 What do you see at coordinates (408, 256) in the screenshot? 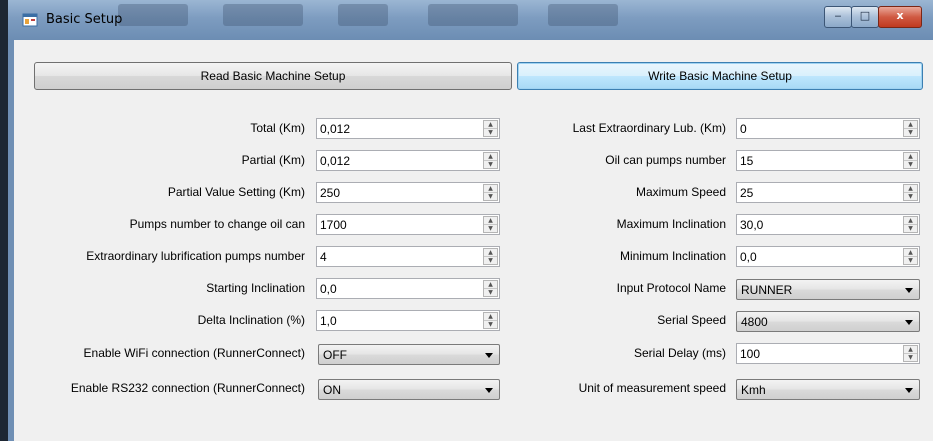
I see `extraordinary-lubrification-pumps-number-spinbox: 4 ▲ ▼` at bounding box center [408, 256].